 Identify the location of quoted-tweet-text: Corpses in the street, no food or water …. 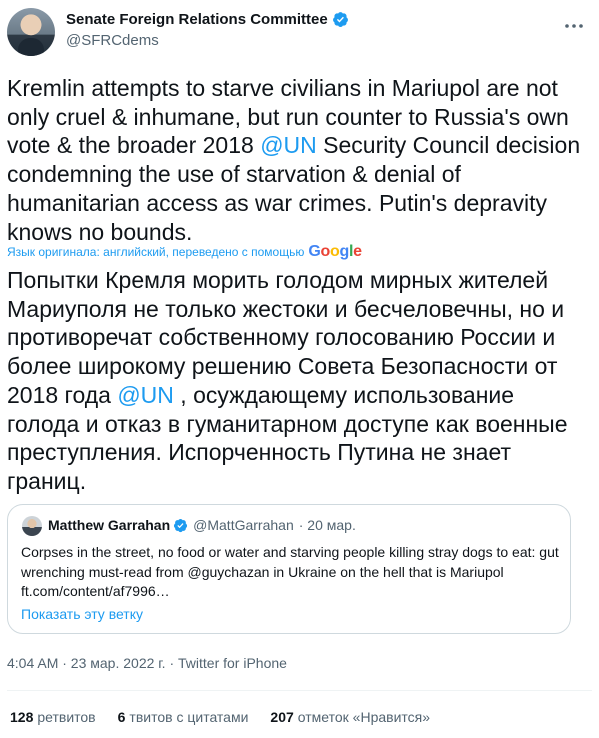
(290, 571).